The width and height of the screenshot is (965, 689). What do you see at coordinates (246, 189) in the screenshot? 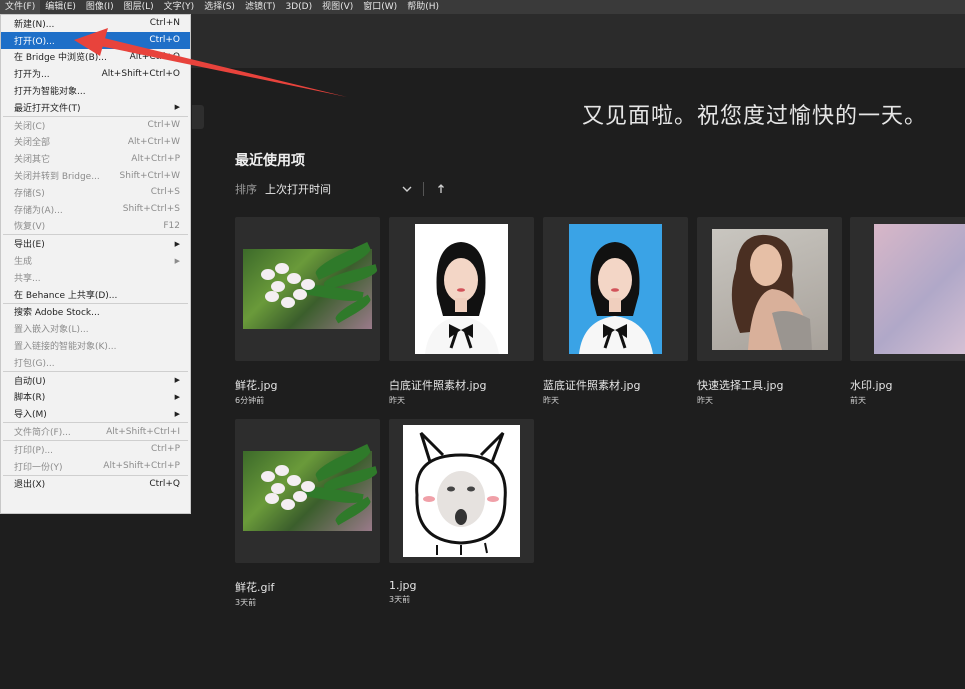
I see `sort-label: 排序` at bounding box center [246, 189].